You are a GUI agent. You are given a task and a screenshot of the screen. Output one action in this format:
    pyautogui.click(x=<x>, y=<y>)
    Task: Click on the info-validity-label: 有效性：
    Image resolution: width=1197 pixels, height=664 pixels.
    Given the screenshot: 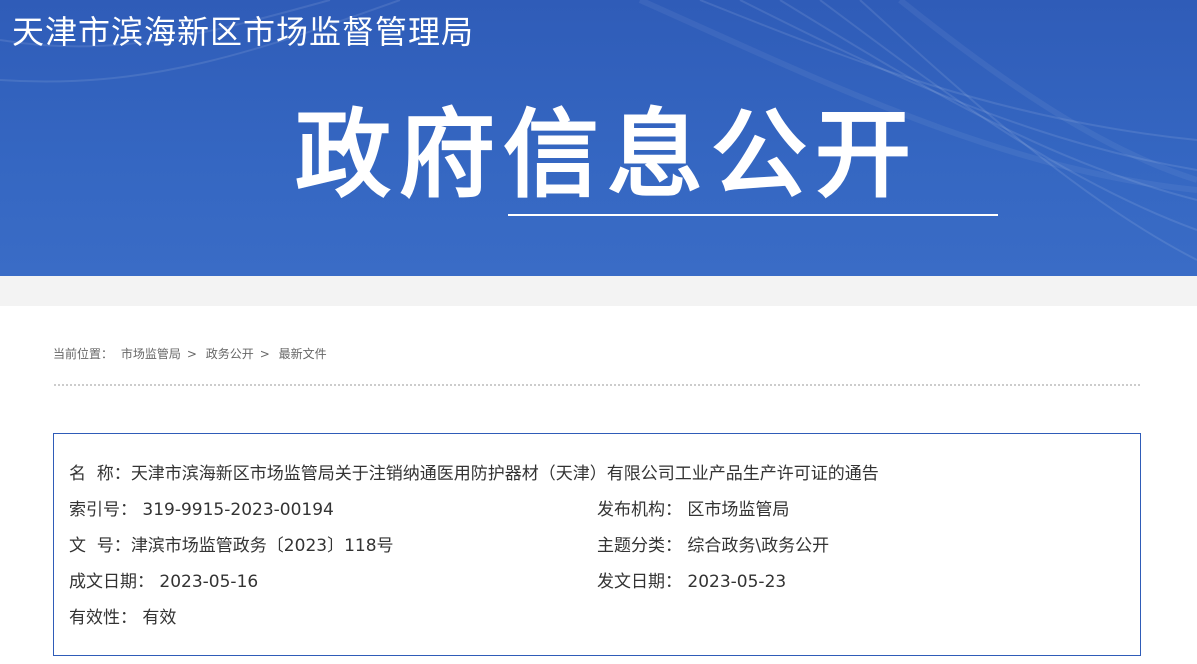 What is the action you would take?
    pyautogui.click(x=103, y=618)
    